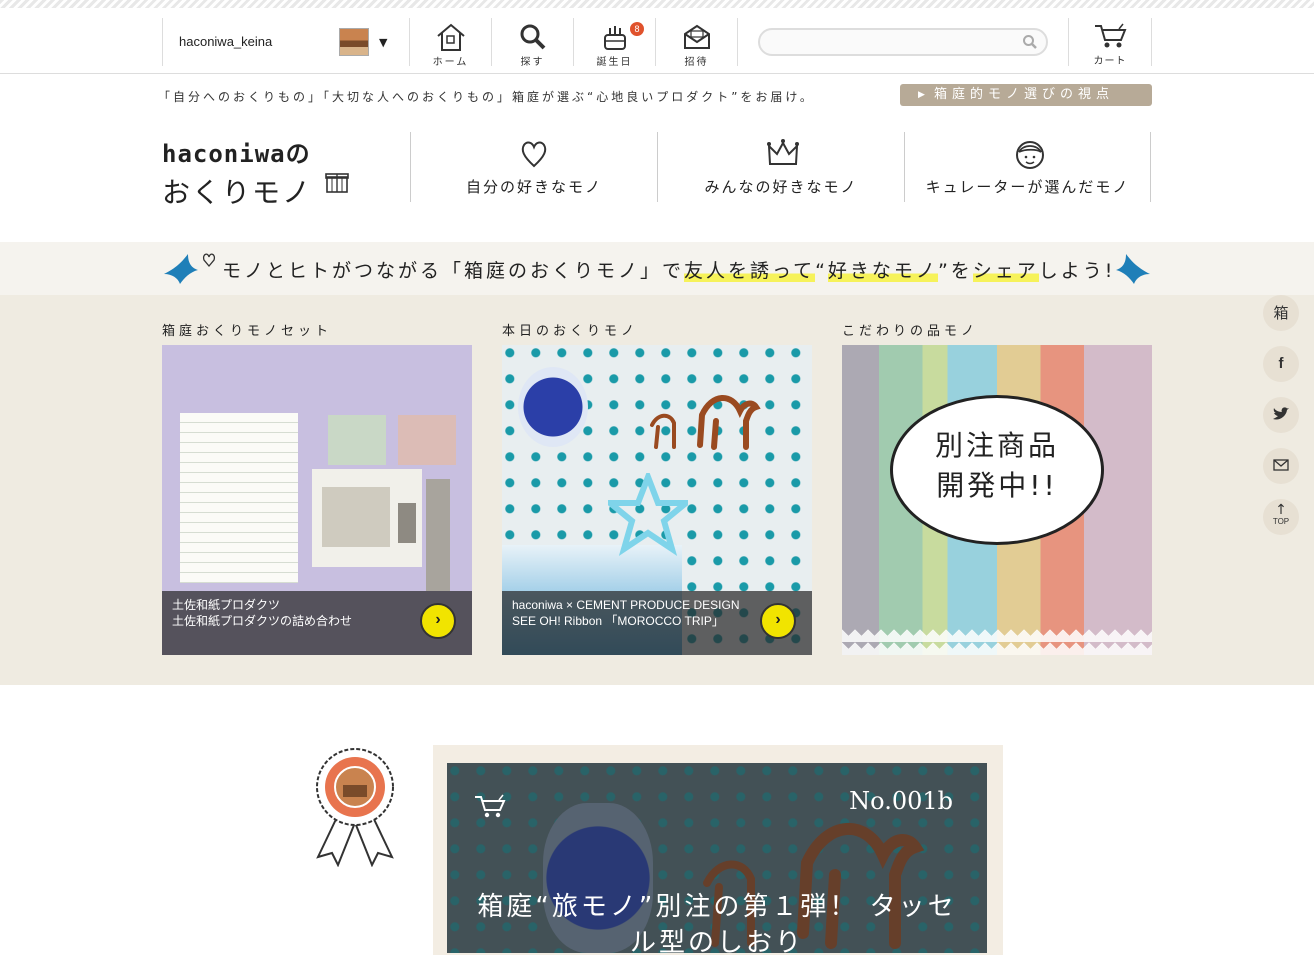 Image resolution: width=1314 pixels, height=955 pixels. I want to click on nav-birthday-button: 8 誕生日, so click(615, 43).